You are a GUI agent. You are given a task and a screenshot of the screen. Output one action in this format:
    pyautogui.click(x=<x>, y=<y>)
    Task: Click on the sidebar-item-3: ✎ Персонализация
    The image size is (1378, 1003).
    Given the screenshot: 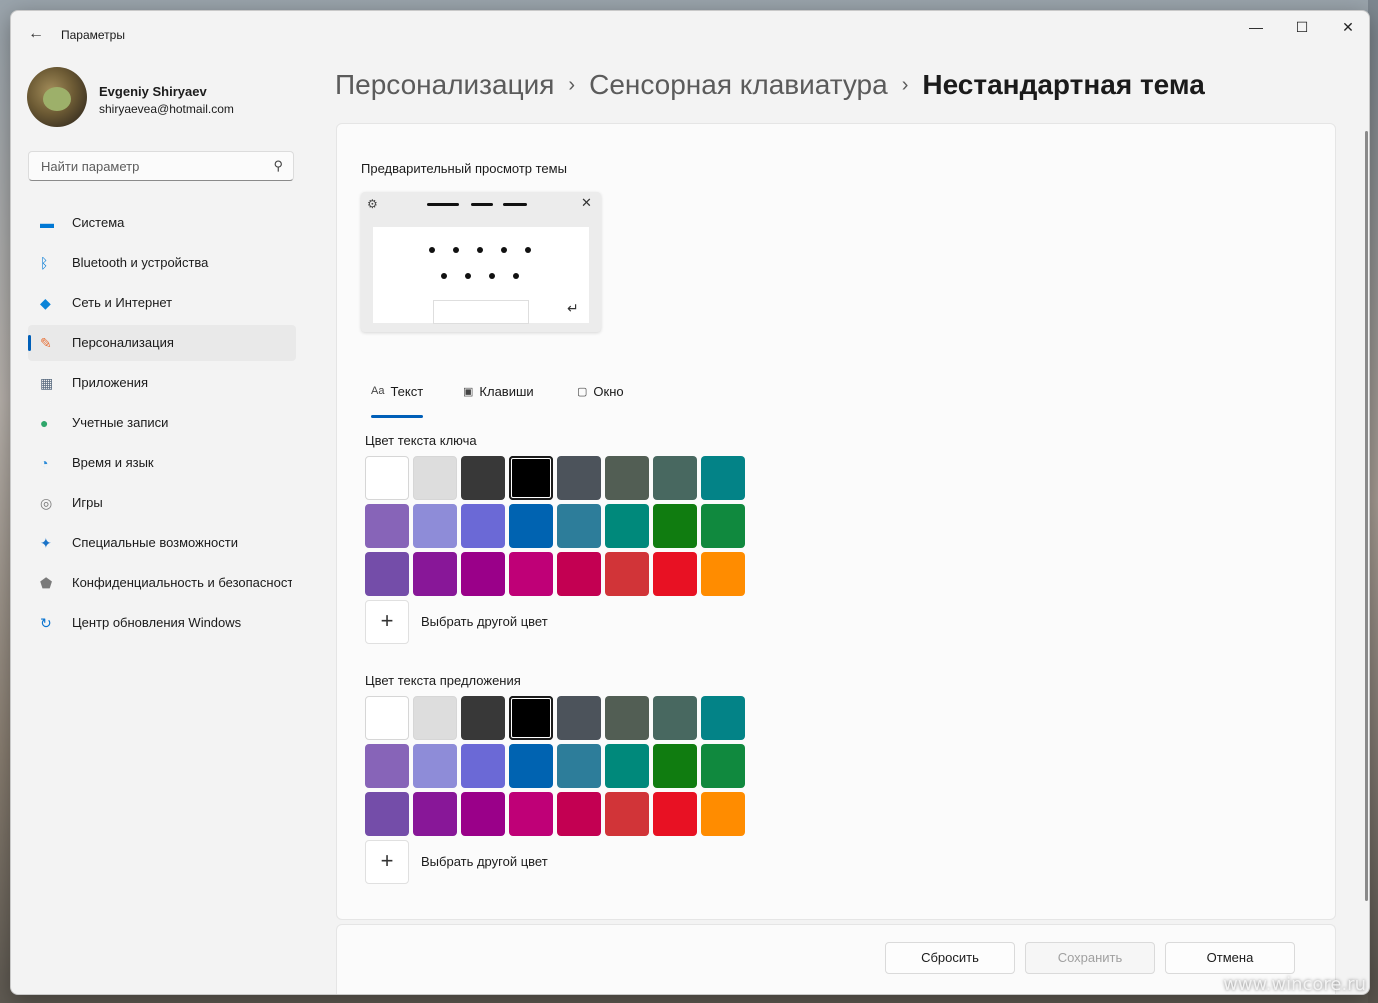 What is the action you would take?
    pyautogui.click(x=162, y=343)
    